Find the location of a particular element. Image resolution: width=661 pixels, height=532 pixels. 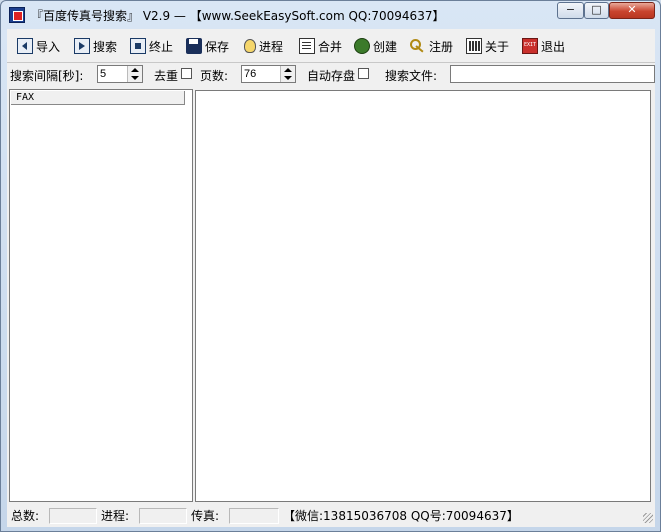

stop-icon is located at coordinates (138, 46).